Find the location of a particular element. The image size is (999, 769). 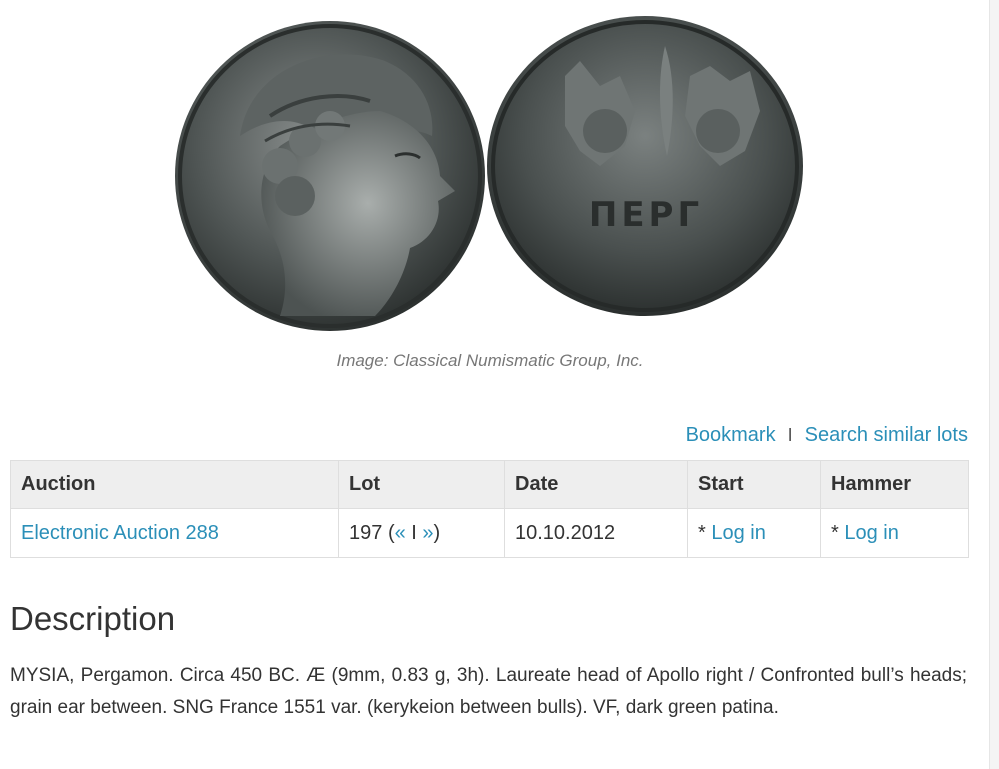

start-prefix: * is located at coordinates (705, 532).